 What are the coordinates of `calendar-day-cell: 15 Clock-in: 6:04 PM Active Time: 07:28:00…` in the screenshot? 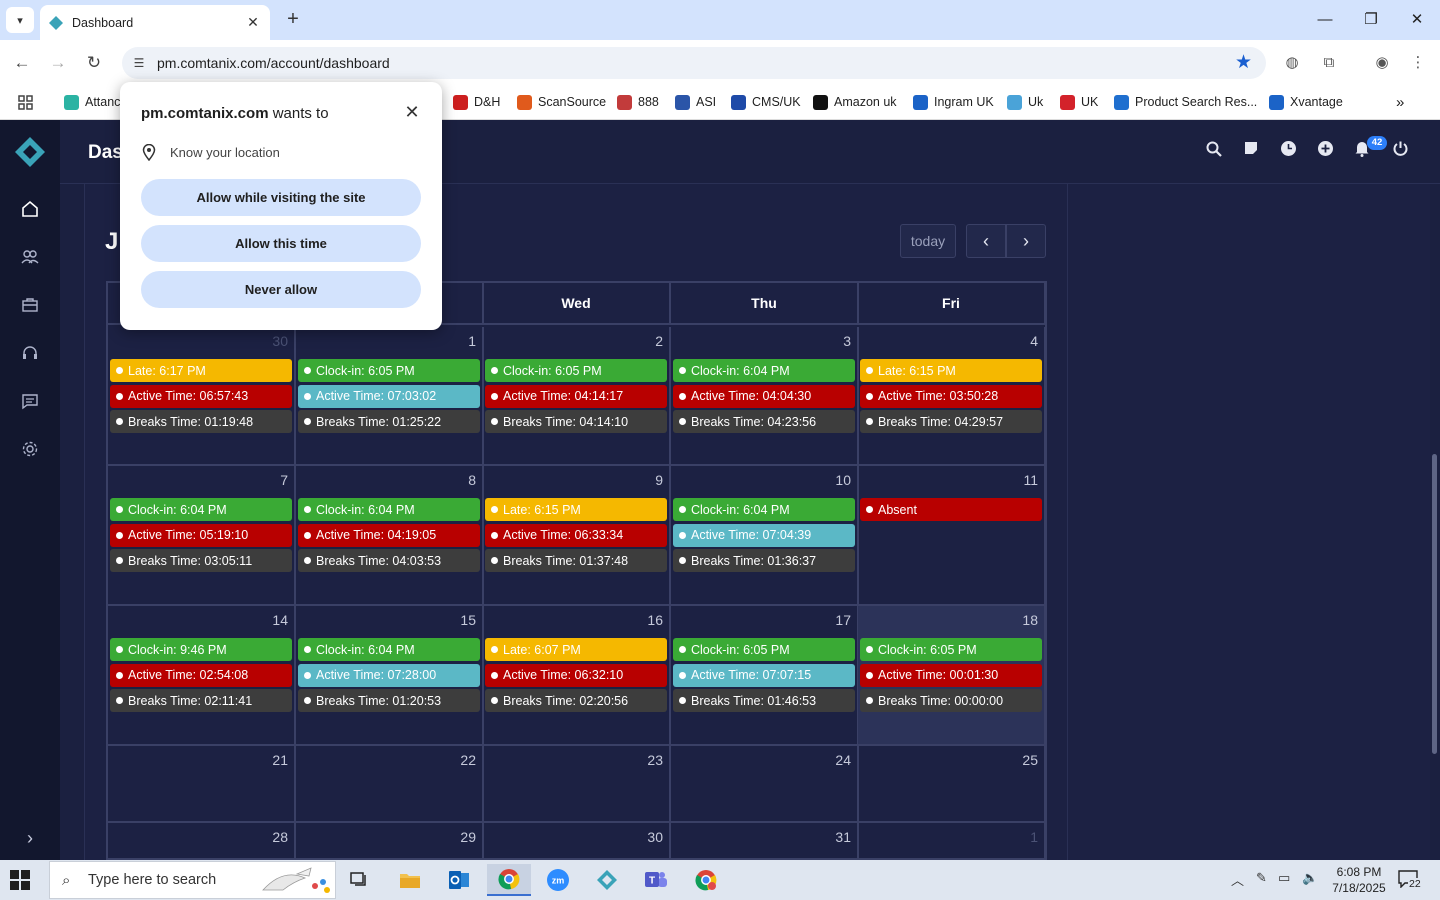 It's located at (390, 676).